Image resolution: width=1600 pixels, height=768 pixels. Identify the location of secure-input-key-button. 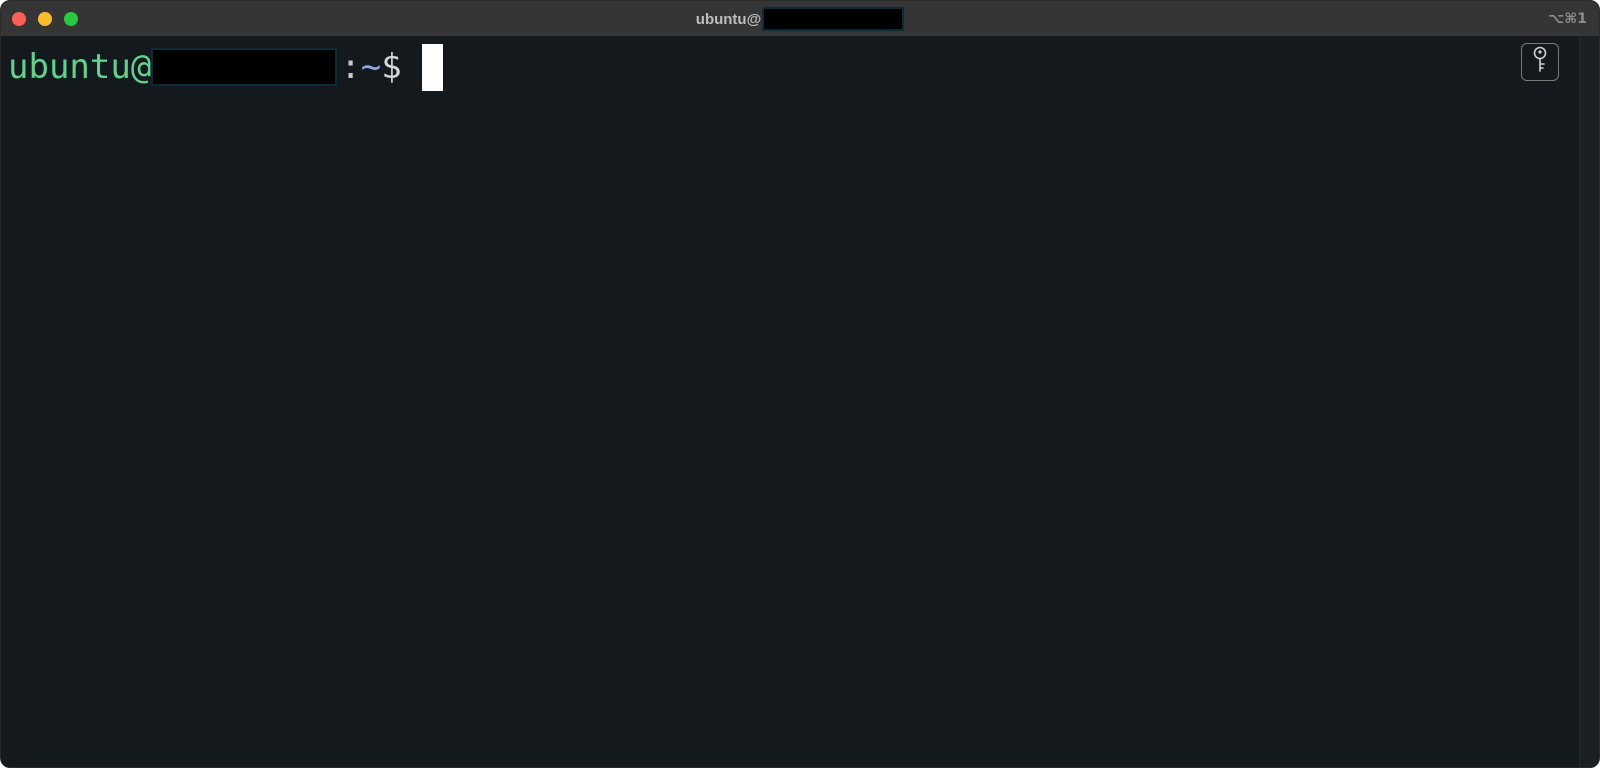
(1540, 62).